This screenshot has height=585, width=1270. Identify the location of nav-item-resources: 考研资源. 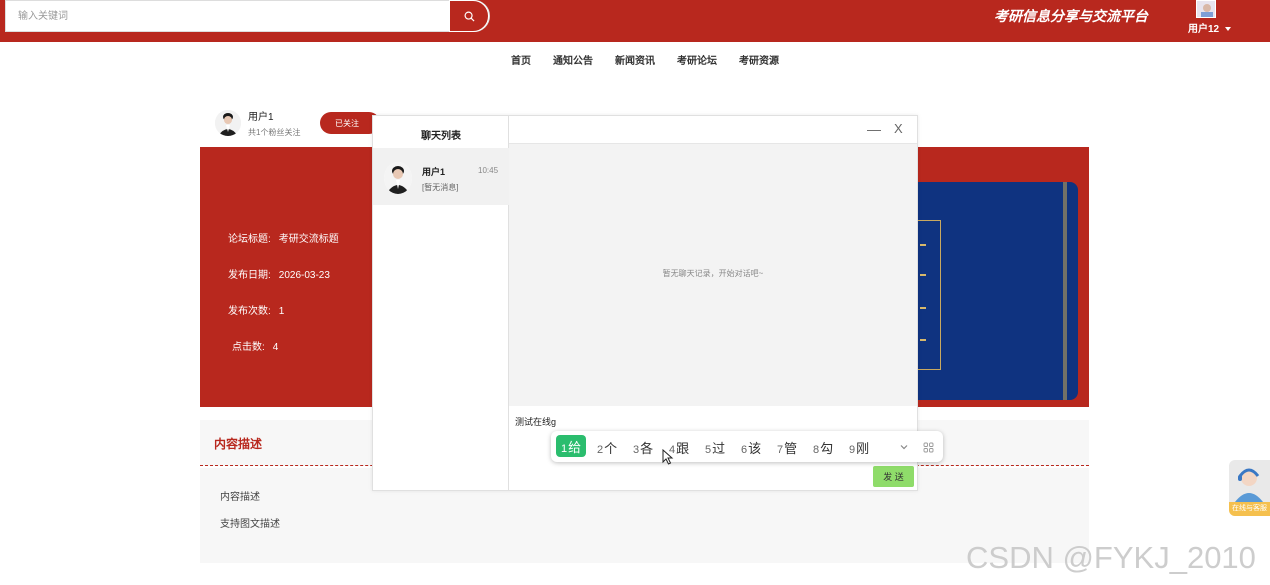
(759, 61).